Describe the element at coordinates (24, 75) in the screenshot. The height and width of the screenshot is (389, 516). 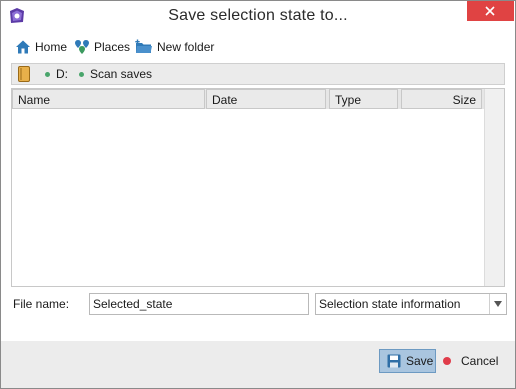
I see `drive-icon` at that location.